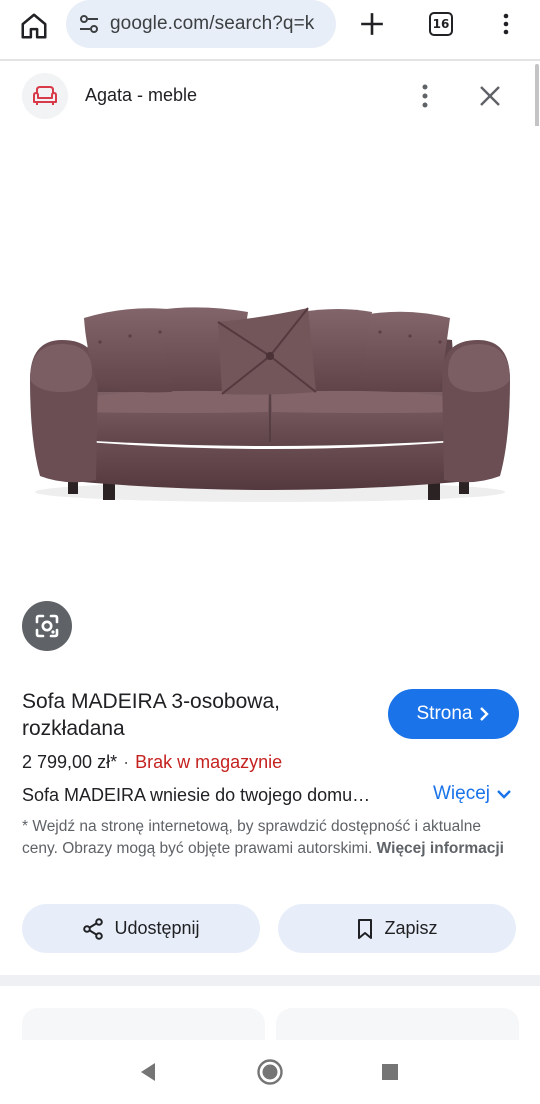 This screenshot has width=540, height=1104. I want to click on new-tab-button, so click(372, 24).